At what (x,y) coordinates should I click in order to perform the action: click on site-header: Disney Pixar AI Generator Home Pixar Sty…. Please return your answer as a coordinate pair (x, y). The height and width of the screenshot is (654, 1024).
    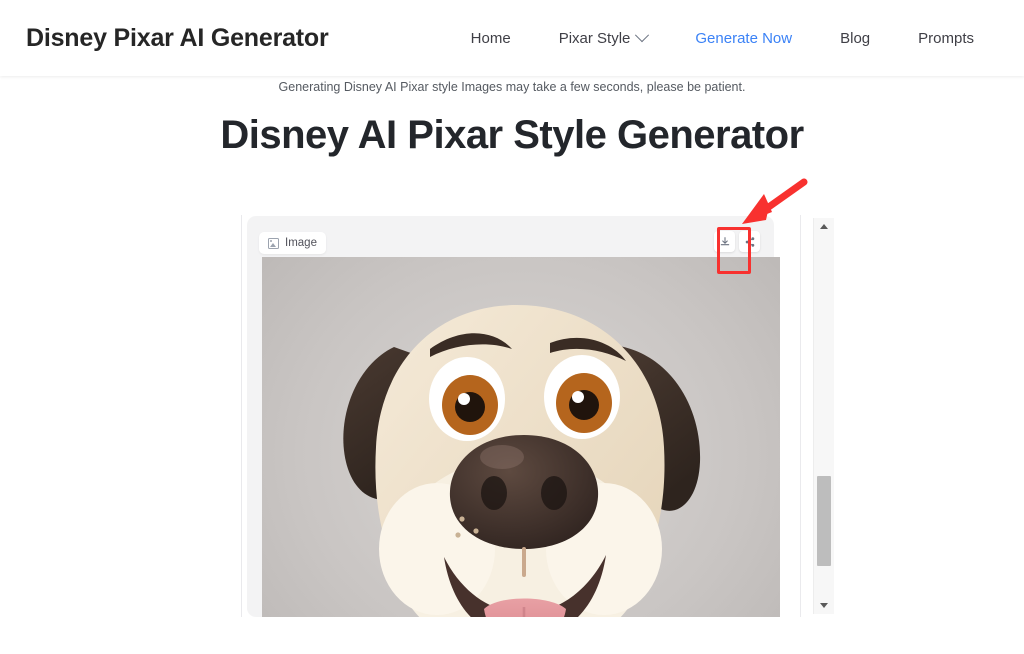
    Looking at the image, I should click on (512, 38).